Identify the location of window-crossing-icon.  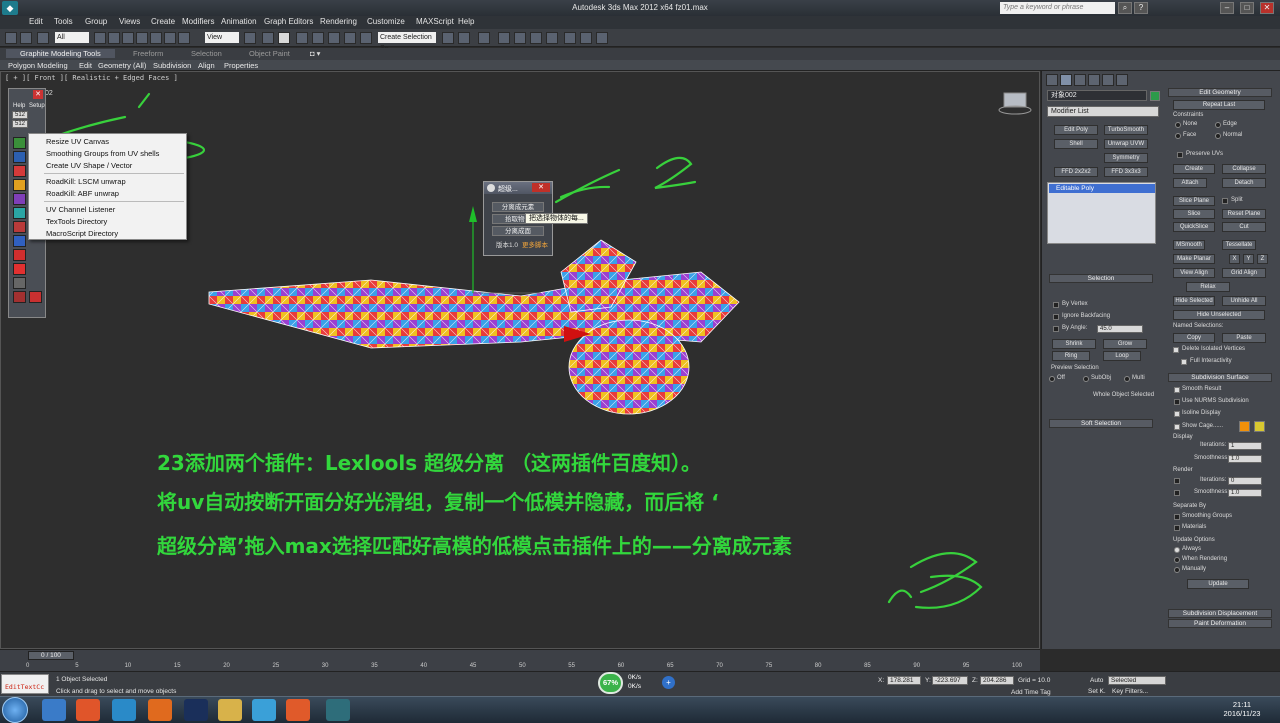
(142, 38).